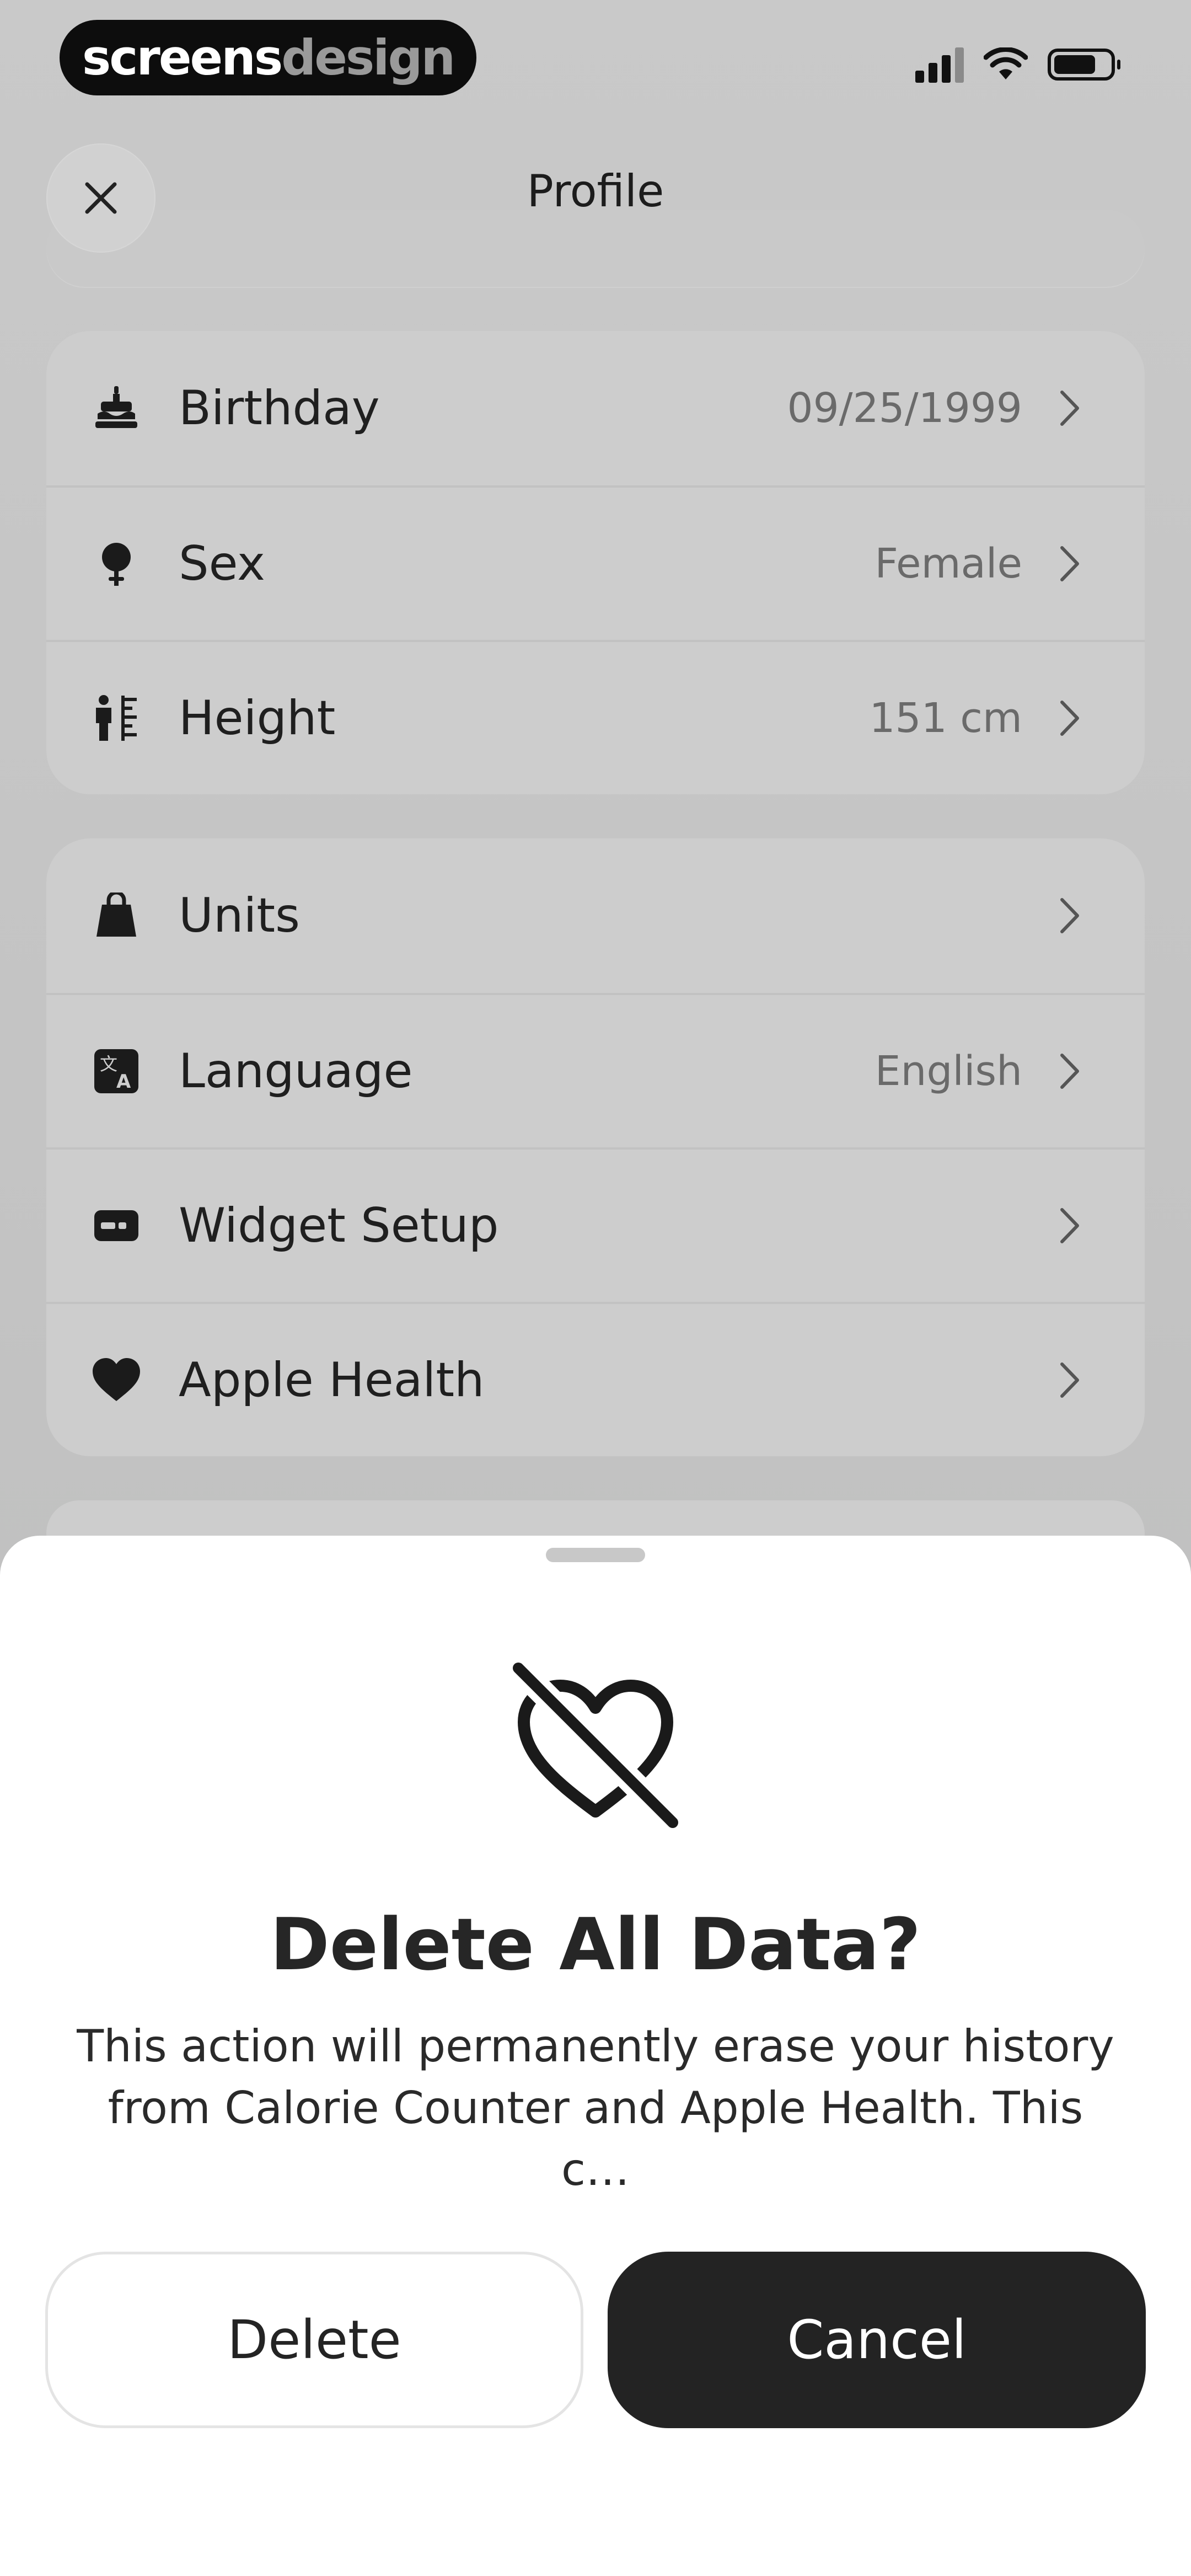 The height and width of the screenshot is (2576, 1191). What do you see at coordinates (595, 248) in the screenshot?
I see `previous-card-edge` at bounding box center [595, 248].